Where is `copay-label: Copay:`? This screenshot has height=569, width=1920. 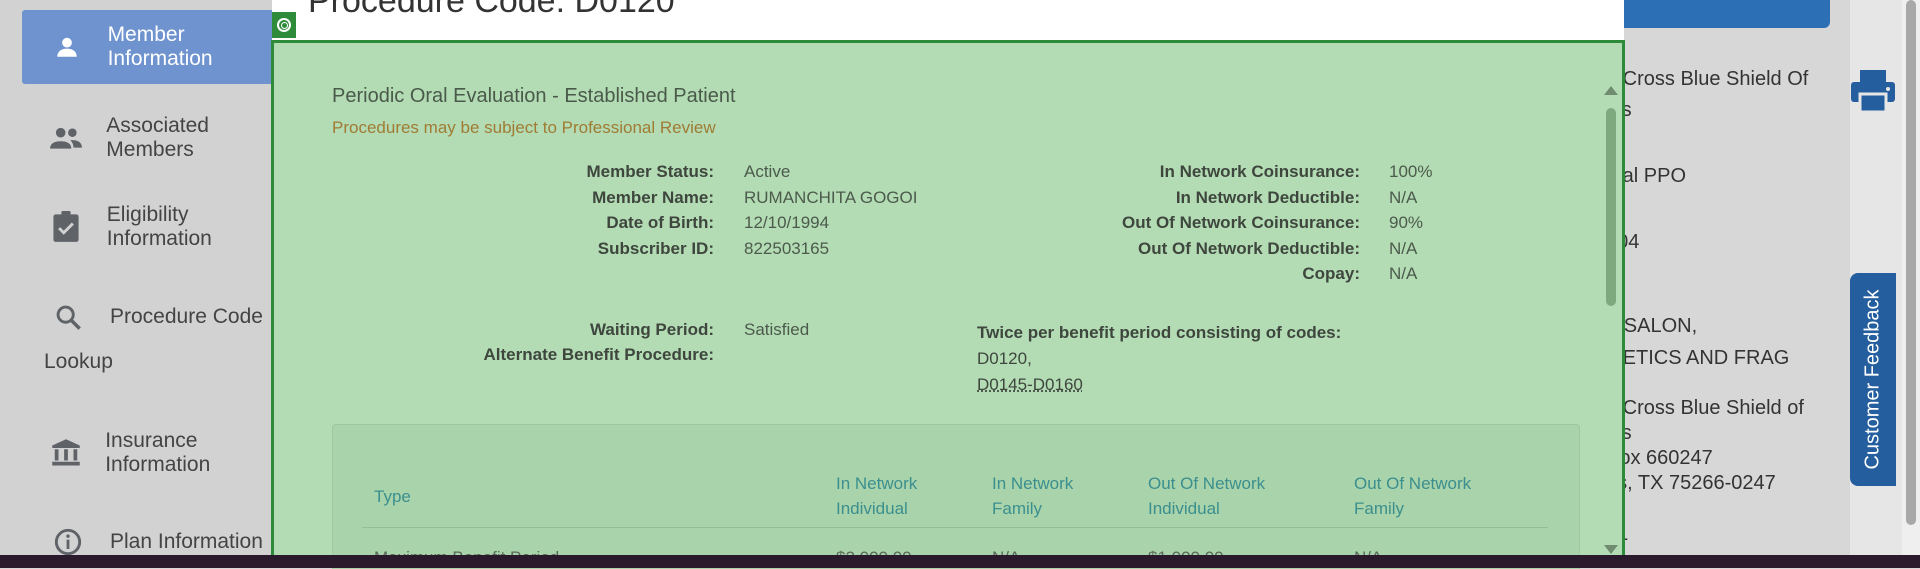
copay-label: Copay: is located at coordinates (1331, 274).